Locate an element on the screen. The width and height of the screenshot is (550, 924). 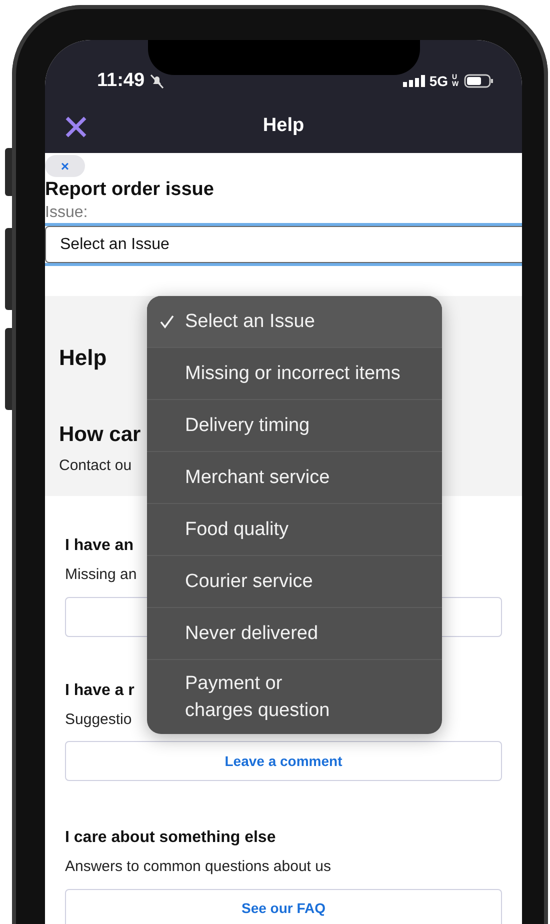
checkmark-icon is located at coordinates (167, 322).